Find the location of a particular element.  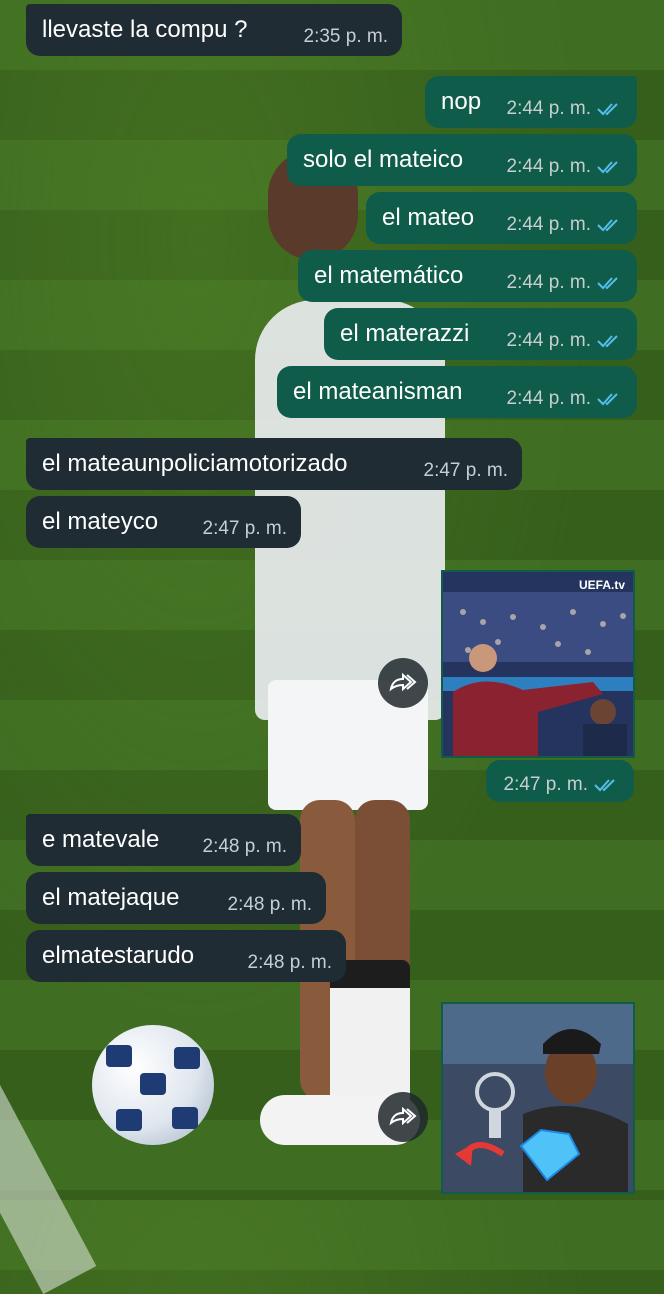

message-incoming: el matejaque 2:48 p. m. is located at coordinates (176, 898).